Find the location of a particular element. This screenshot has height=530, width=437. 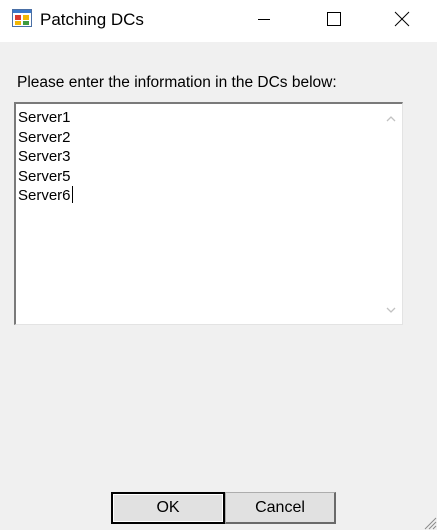

title-bar: Patching DCs is located at coordinates (218, 21).